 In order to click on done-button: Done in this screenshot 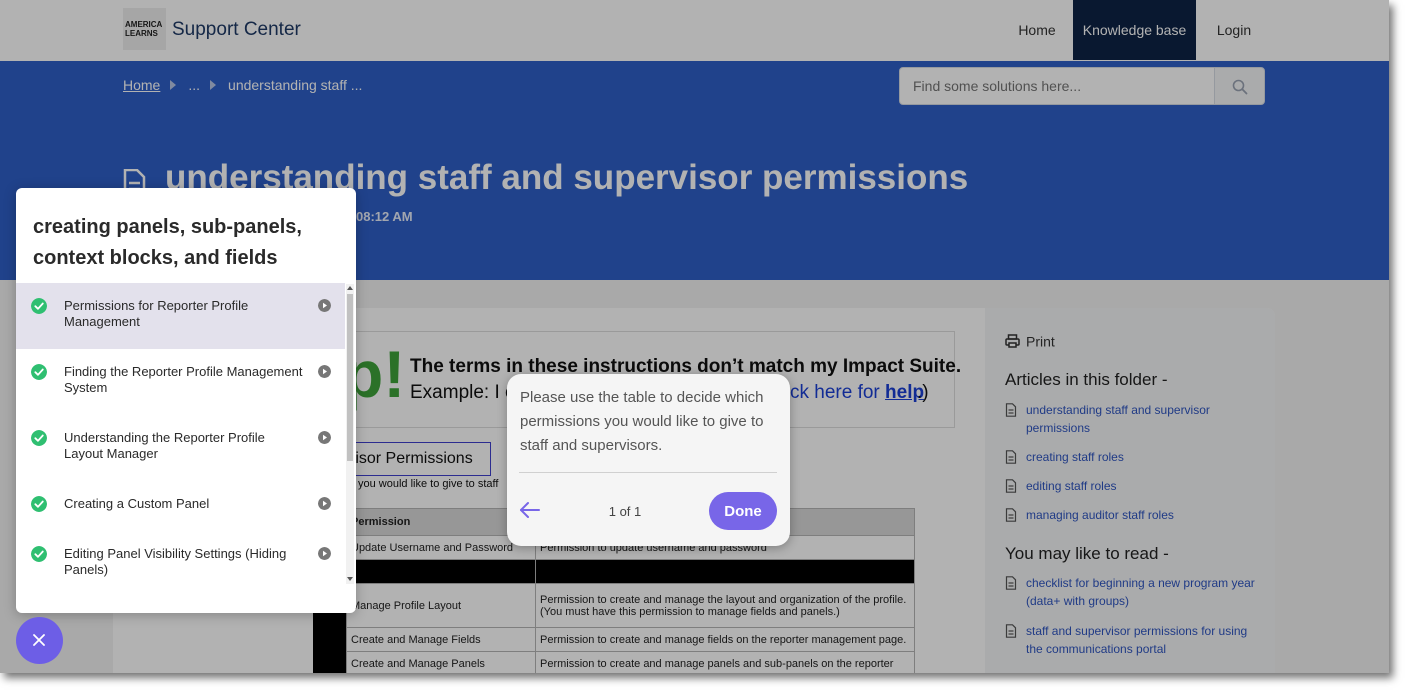, I will do `click(743, 511)`.